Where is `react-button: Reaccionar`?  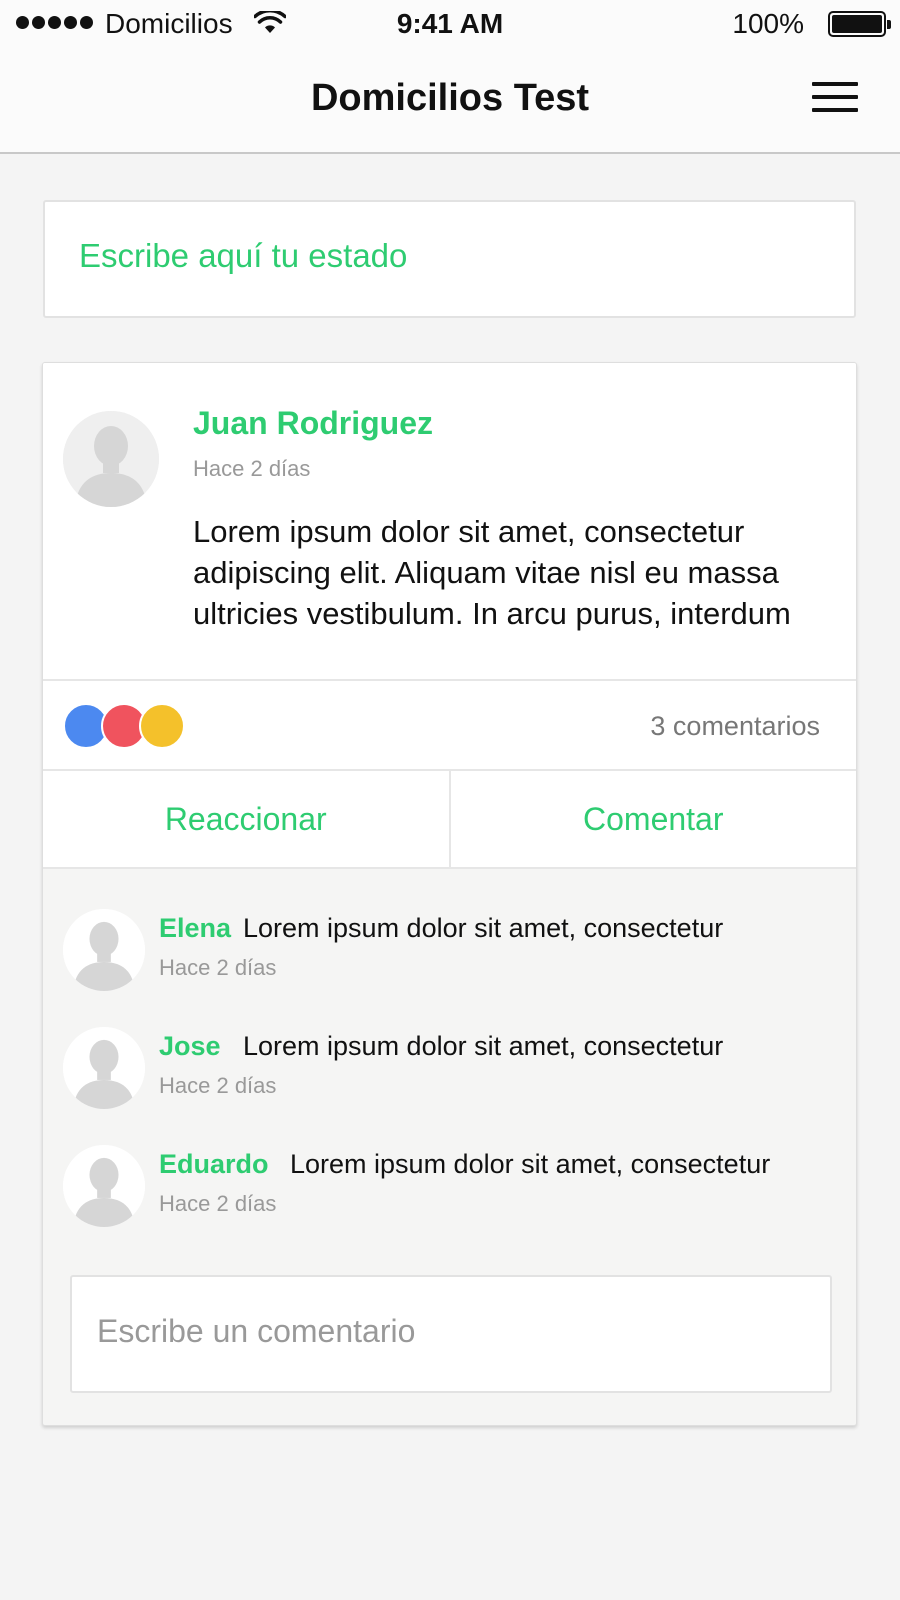 react-button: Reaccionar is located at coordinates (246, 819).